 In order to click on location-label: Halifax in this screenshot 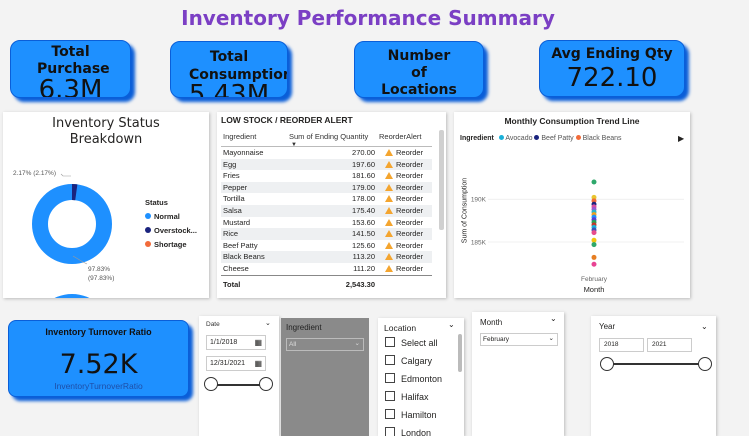, I will do `click(415, 397)`.